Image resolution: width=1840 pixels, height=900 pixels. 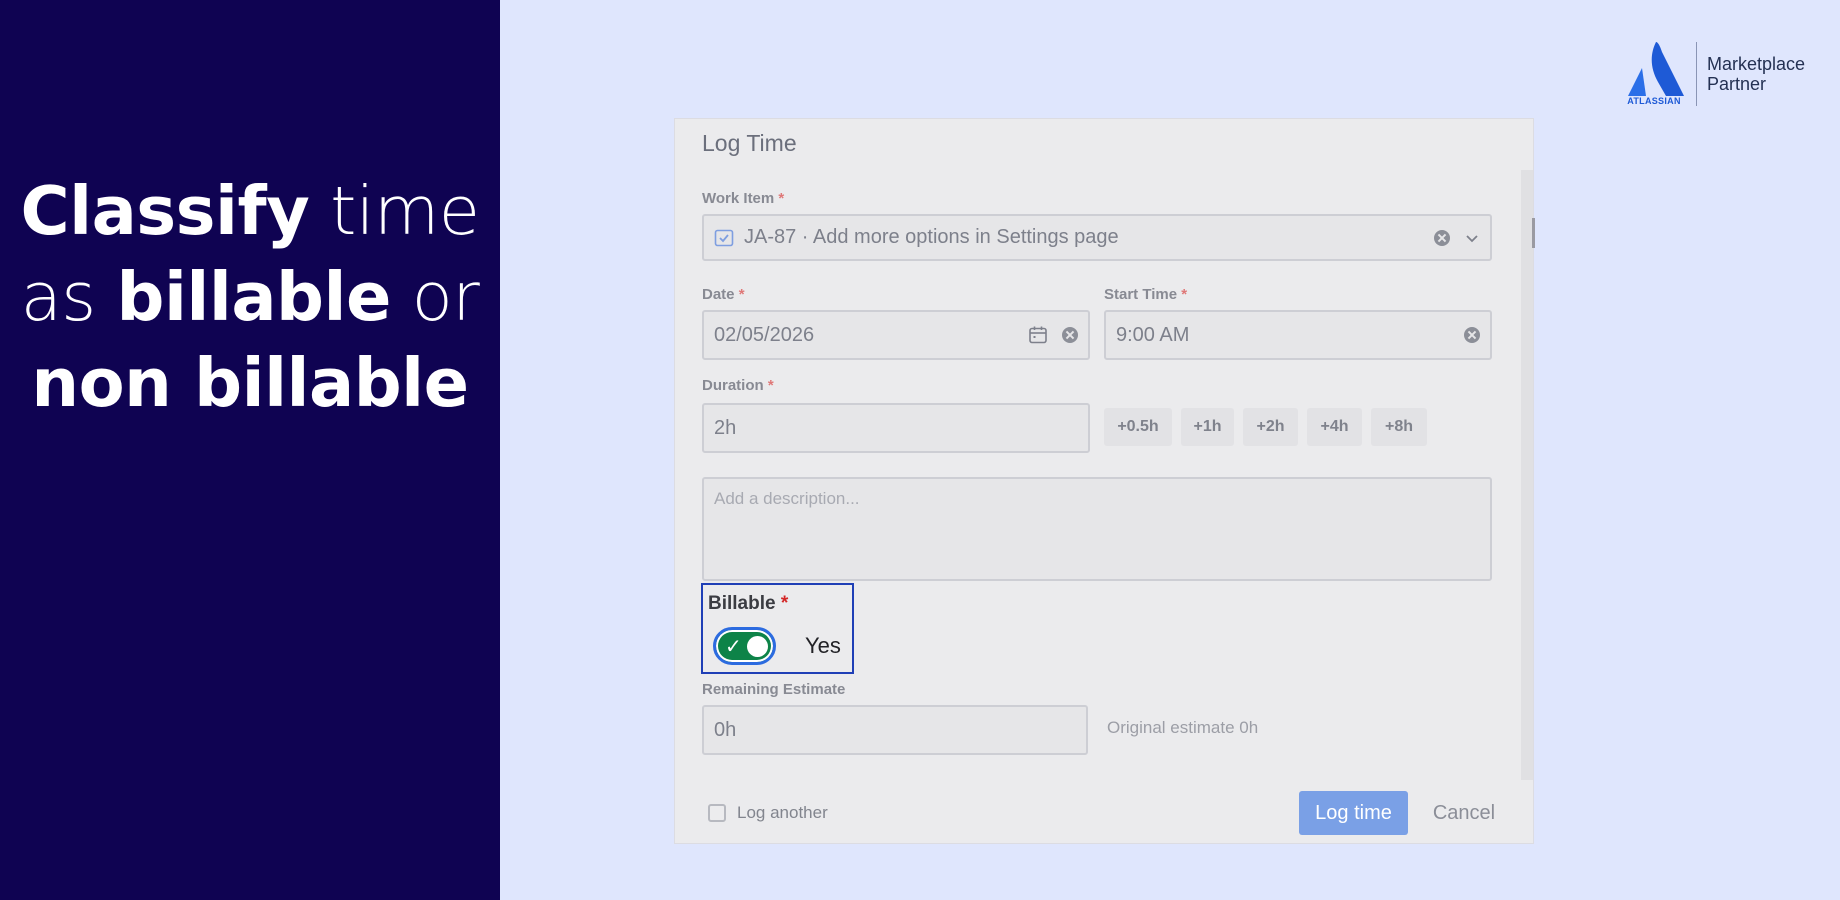 What do you see at coordinates (757, 646) in the screenshot?
I see `toggle-knob` at bounding box center [757, 646].